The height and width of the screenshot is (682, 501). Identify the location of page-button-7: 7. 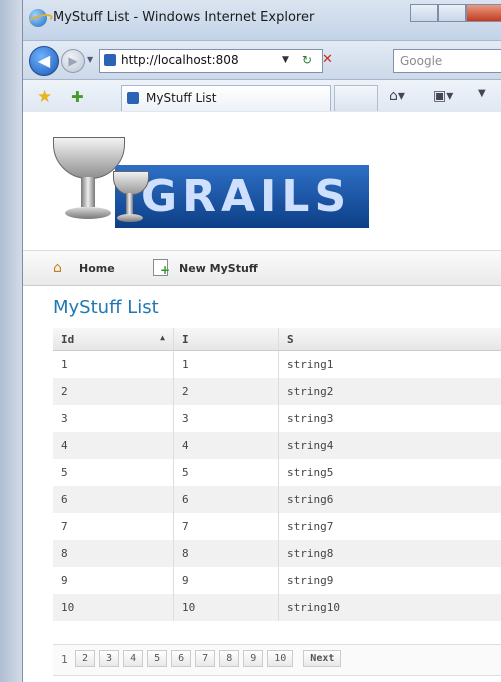
(205, 658).